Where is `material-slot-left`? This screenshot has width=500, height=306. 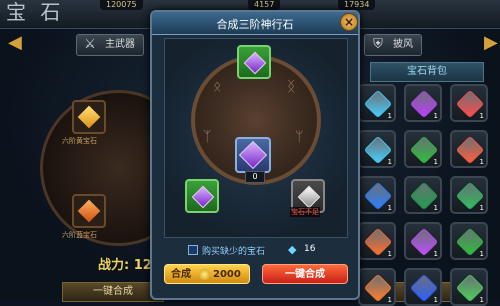 material-slot-left is located at coordinates (202, 196).